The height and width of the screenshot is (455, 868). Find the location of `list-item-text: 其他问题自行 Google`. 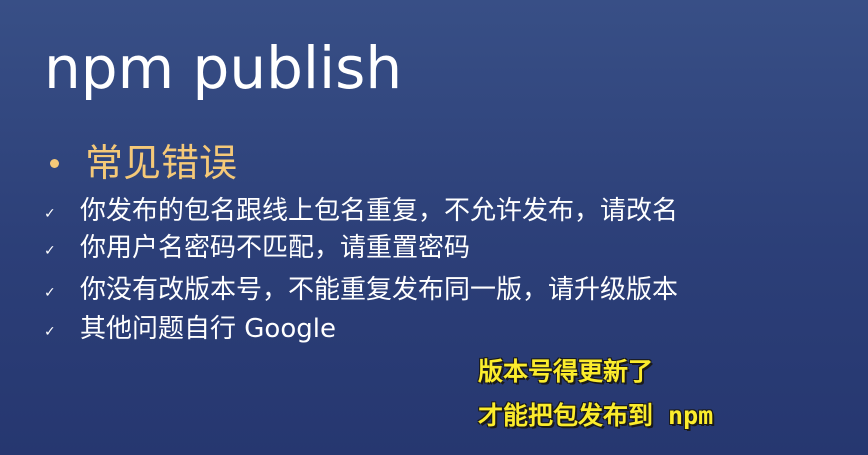

list-item-text: 其他问题自行 Google is located at coordinates (208, 329).